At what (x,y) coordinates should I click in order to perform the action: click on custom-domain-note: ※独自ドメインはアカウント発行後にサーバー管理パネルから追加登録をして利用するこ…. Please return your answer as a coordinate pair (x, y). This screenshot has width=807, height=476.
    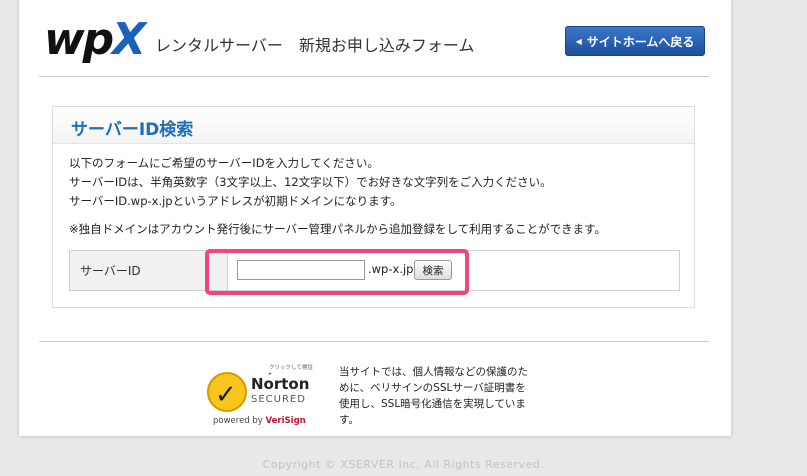
    Looking at the image, I should click on (338, 229).